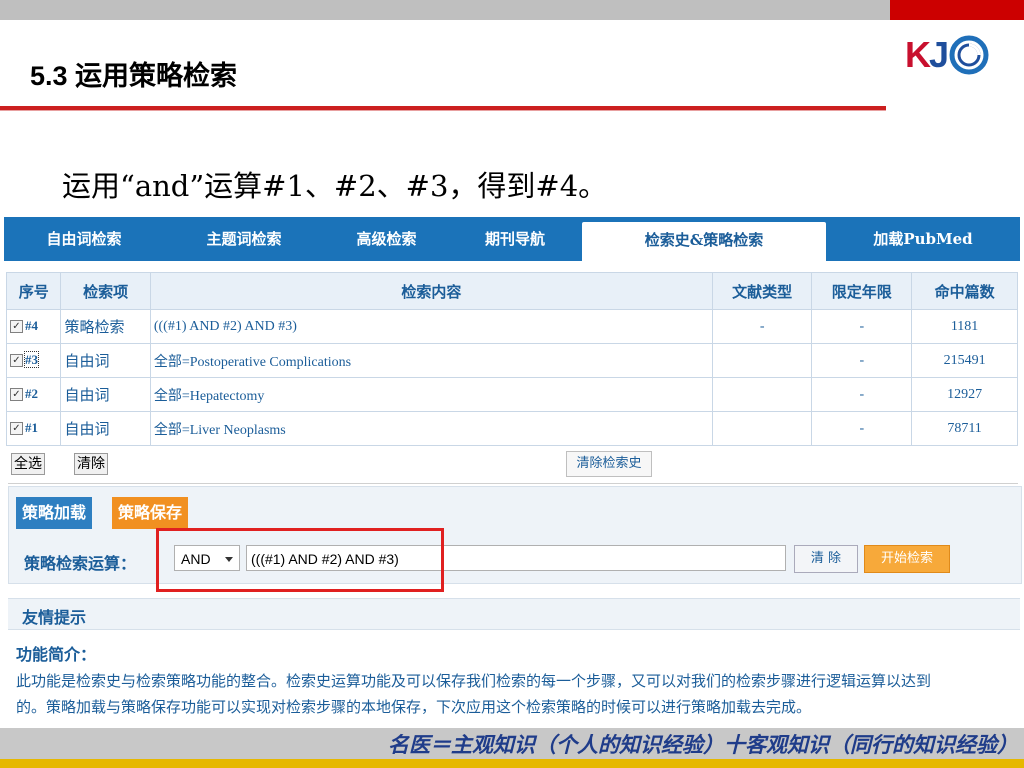 The height and width of the screenshot is (768, 1024). What do you see at coordinates (431, 291) in the screenshot?
I see `col-header-content: 检索内容` at bounding box center [431, 291].